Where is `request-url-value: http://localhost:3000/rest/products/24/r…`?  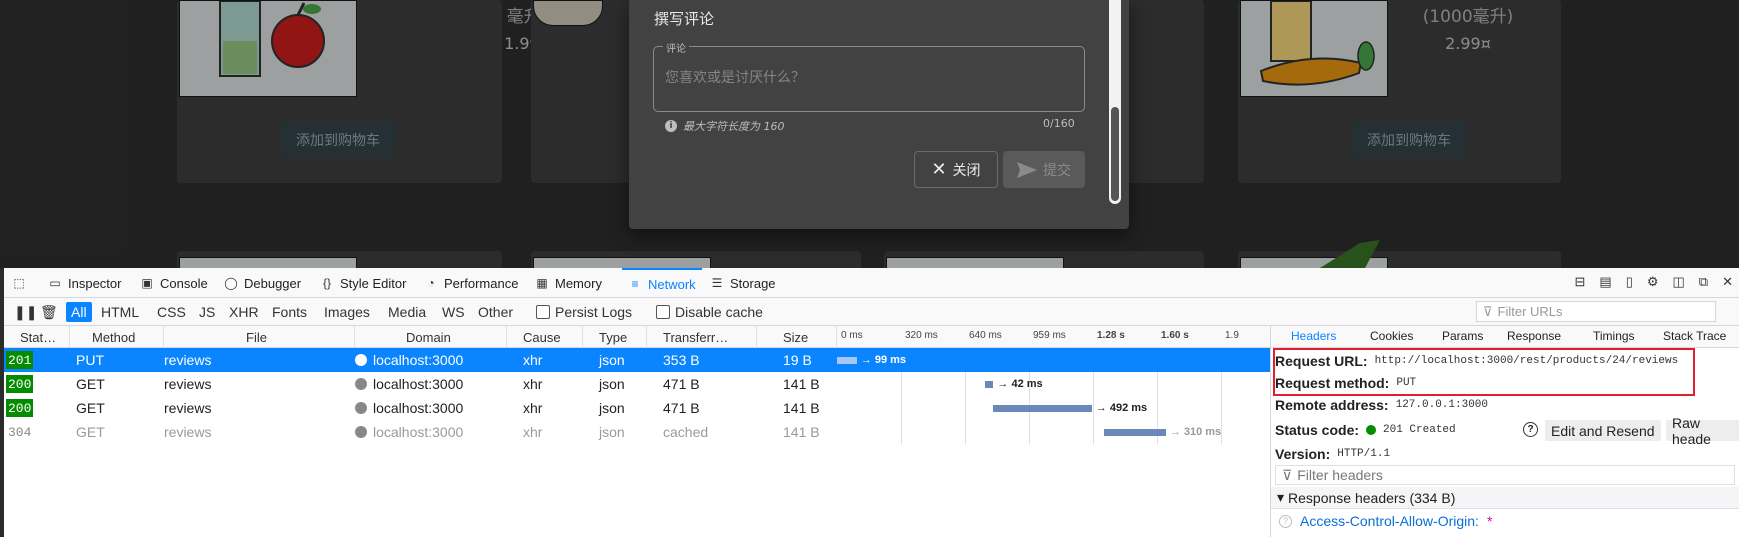 request-url-value: http://localhost:3000/rest/products/24/r… is located at coordinates (1526, 361).